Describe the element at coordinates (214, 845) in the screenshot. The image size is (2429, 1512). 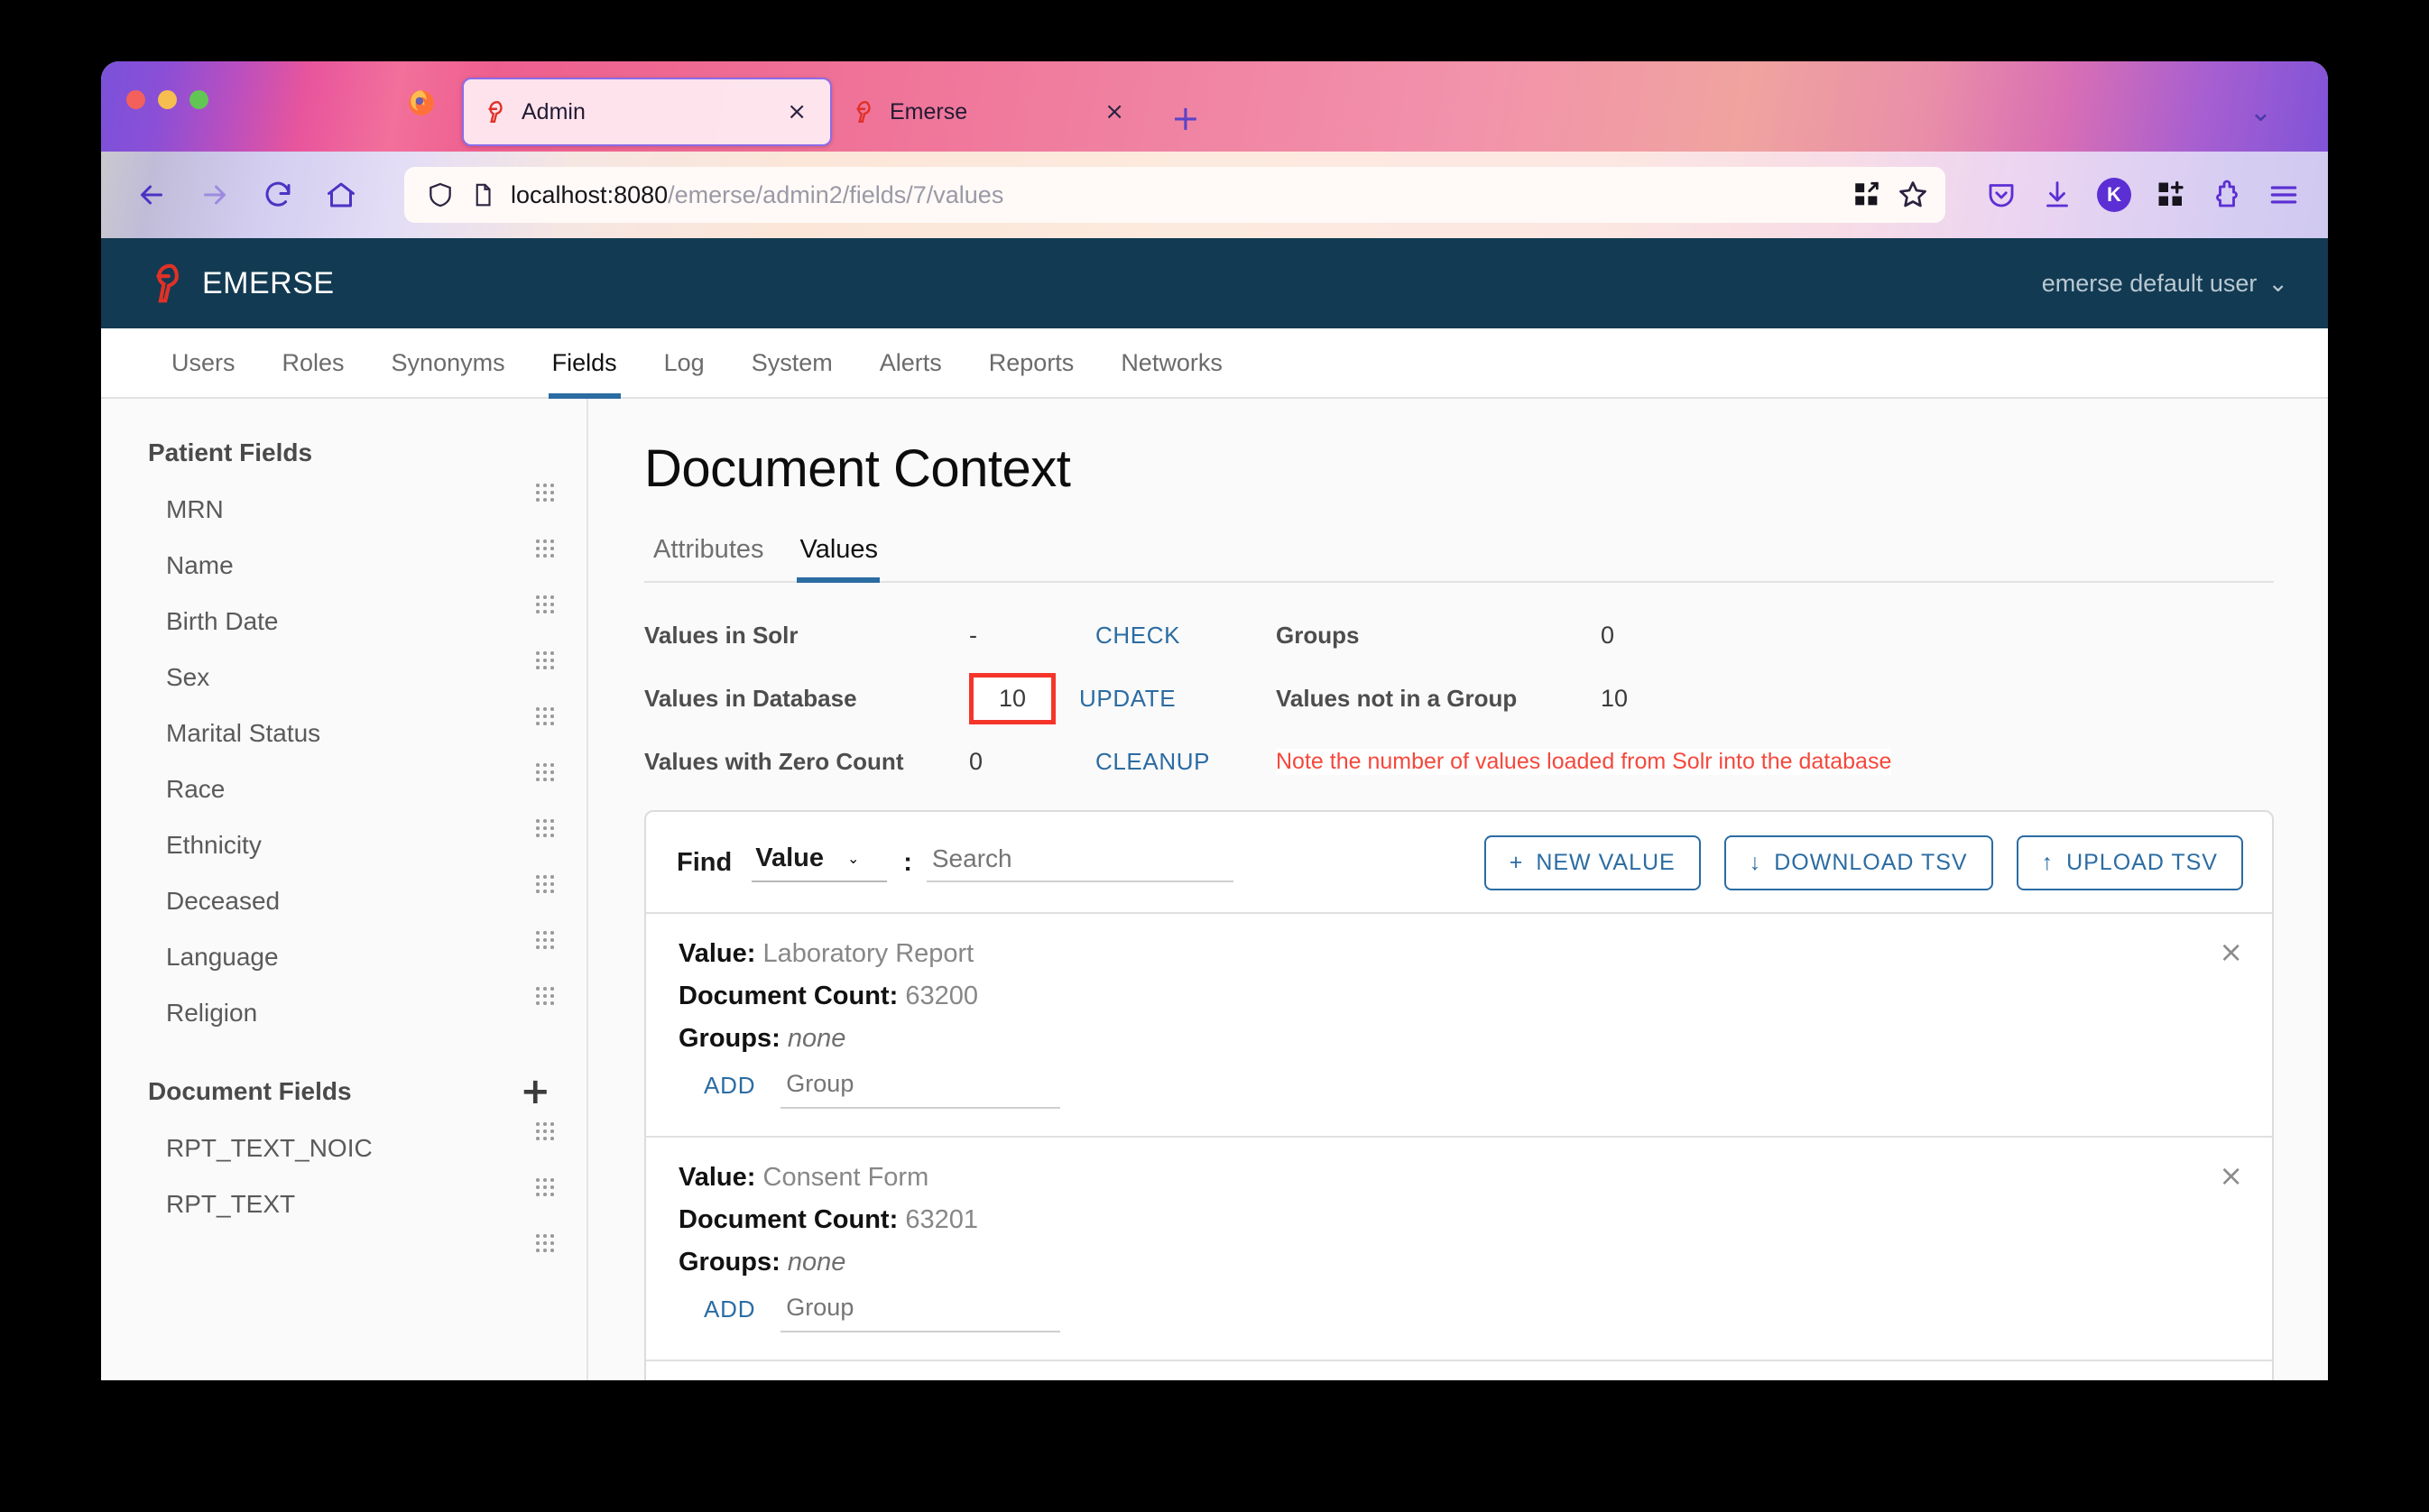
I see `sidebar-item-label: Ethnicity` at that location.